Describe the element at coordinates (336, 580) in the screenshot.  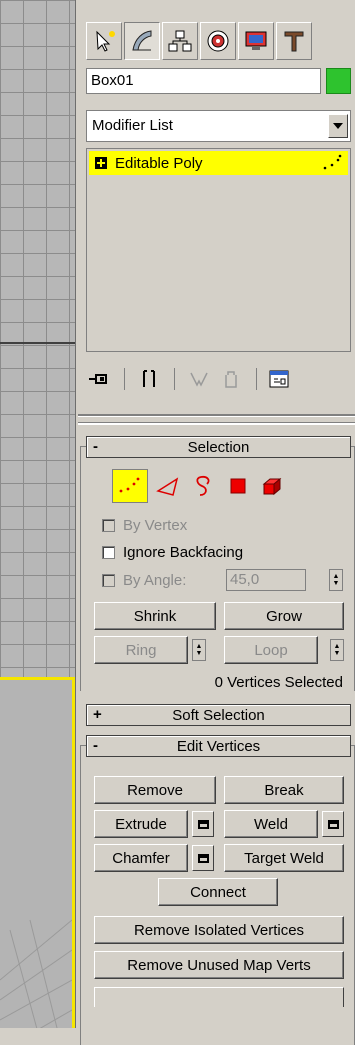
I see `angle-spinner: ▲ ▼` at that location.